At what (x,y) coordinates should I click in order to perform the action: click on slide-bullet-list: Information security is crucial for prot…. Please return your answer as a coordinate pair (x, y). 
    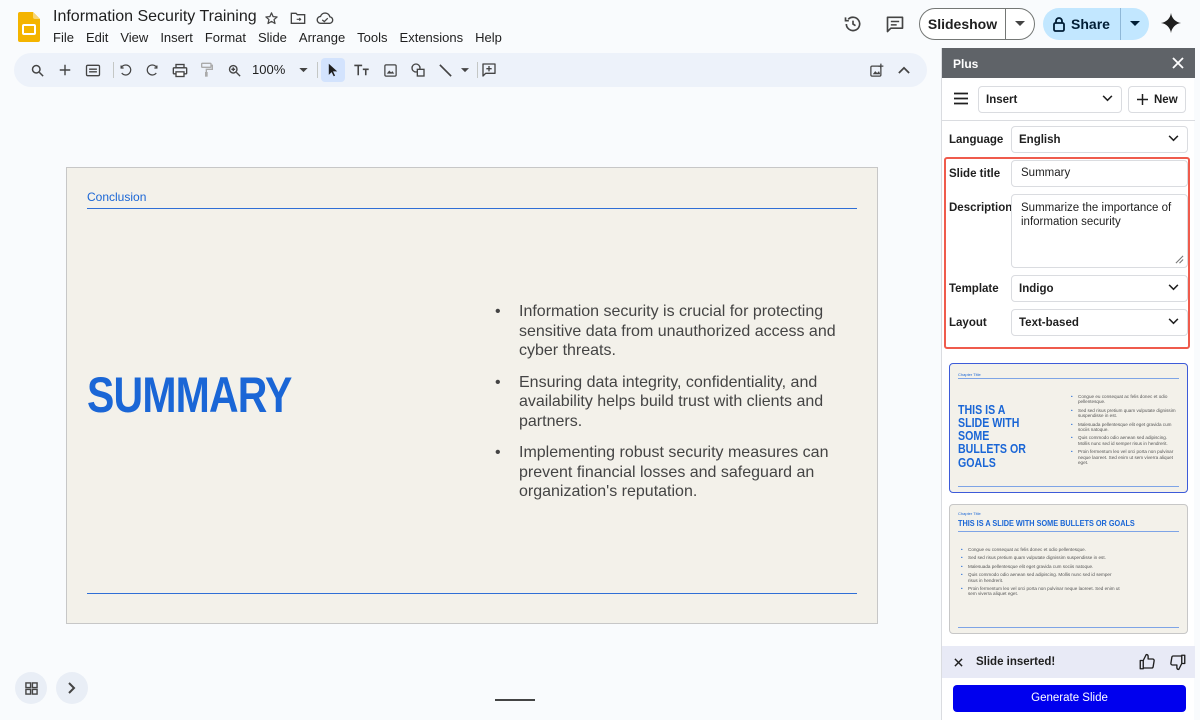
    Looking at the image, I should click on (675, 408).